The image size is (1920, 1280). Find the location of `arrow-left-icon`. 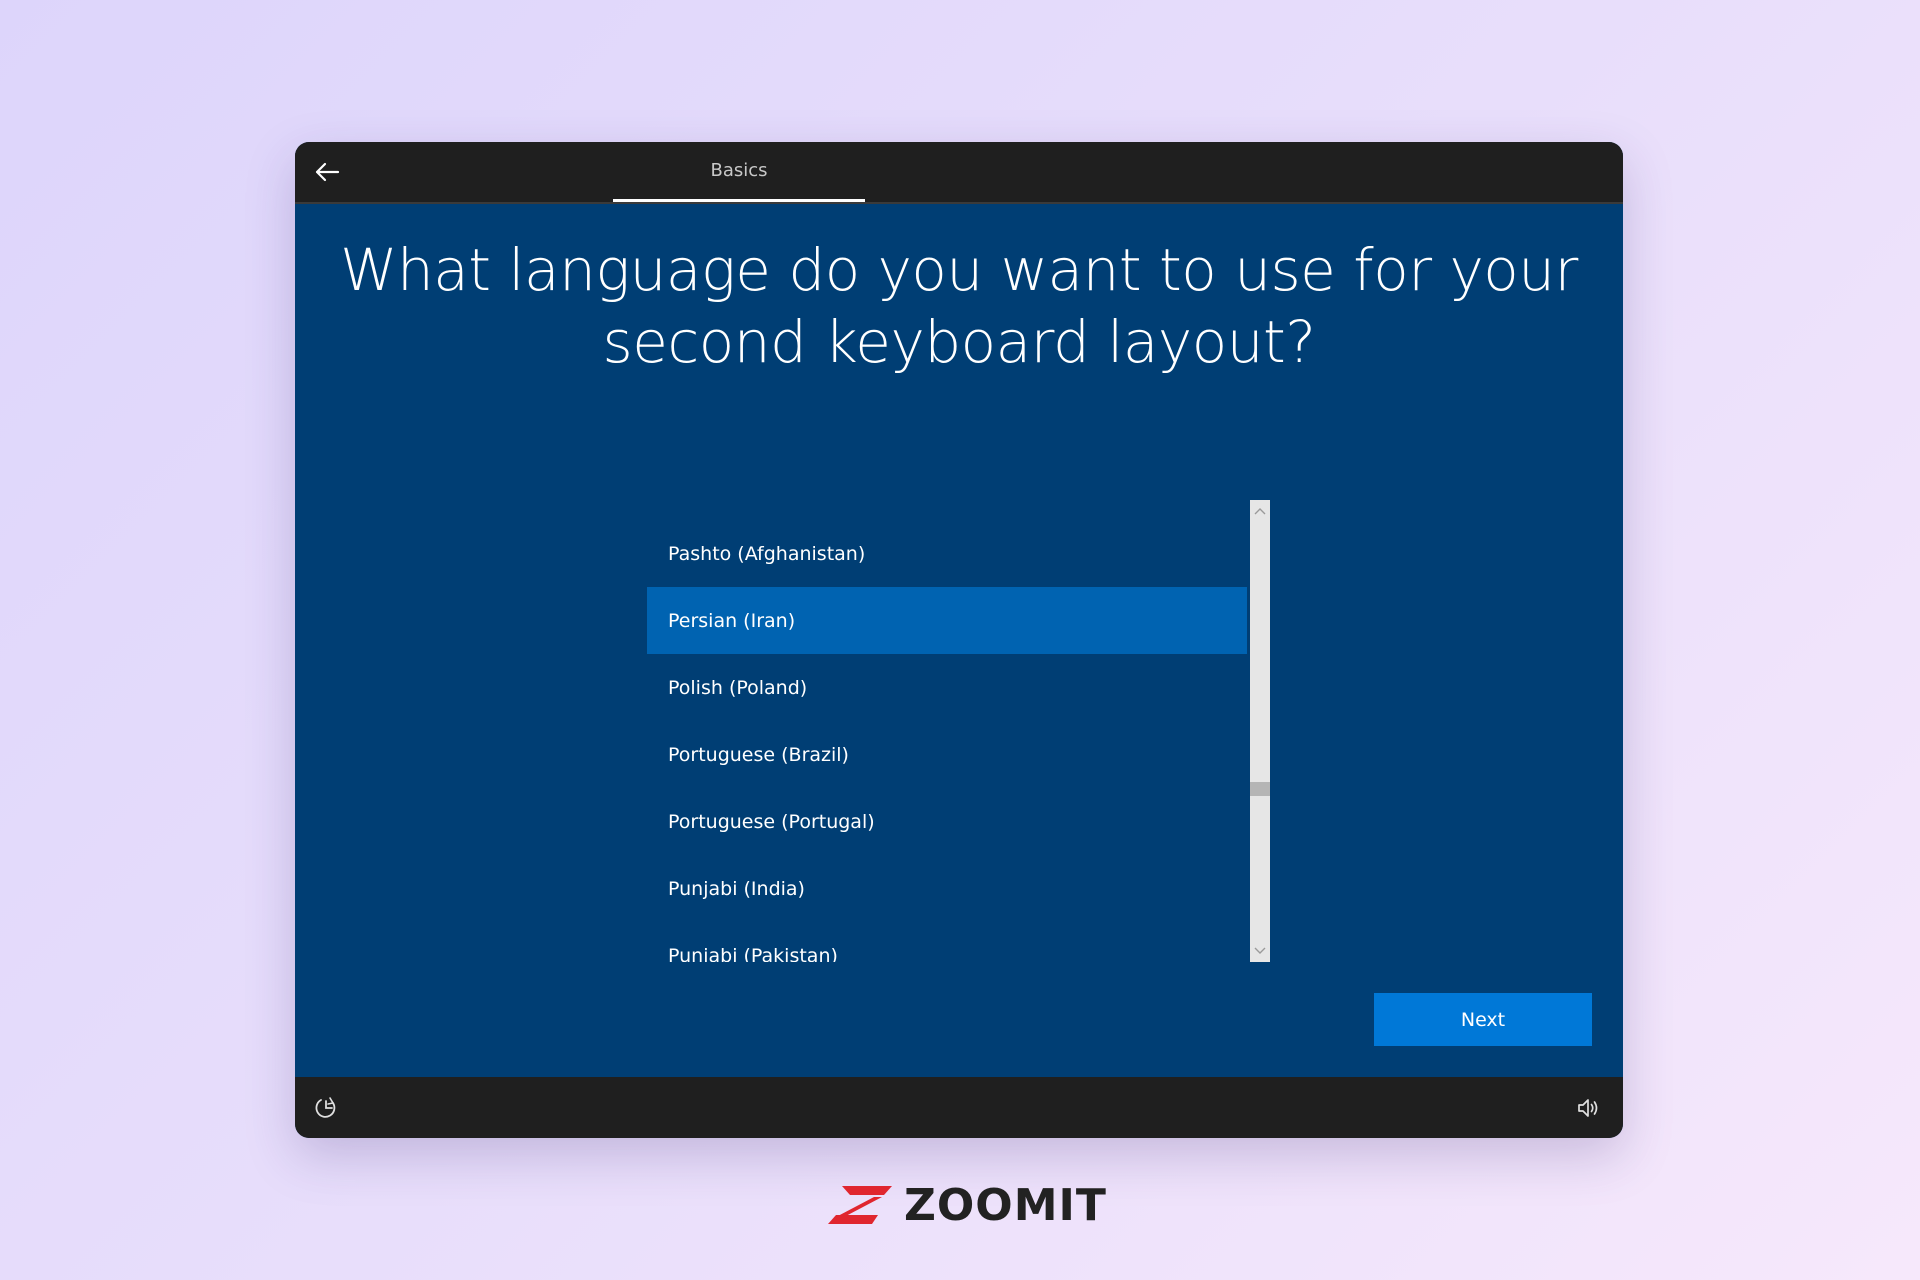

arrow-left-icon is located at coordinates (327, 172).